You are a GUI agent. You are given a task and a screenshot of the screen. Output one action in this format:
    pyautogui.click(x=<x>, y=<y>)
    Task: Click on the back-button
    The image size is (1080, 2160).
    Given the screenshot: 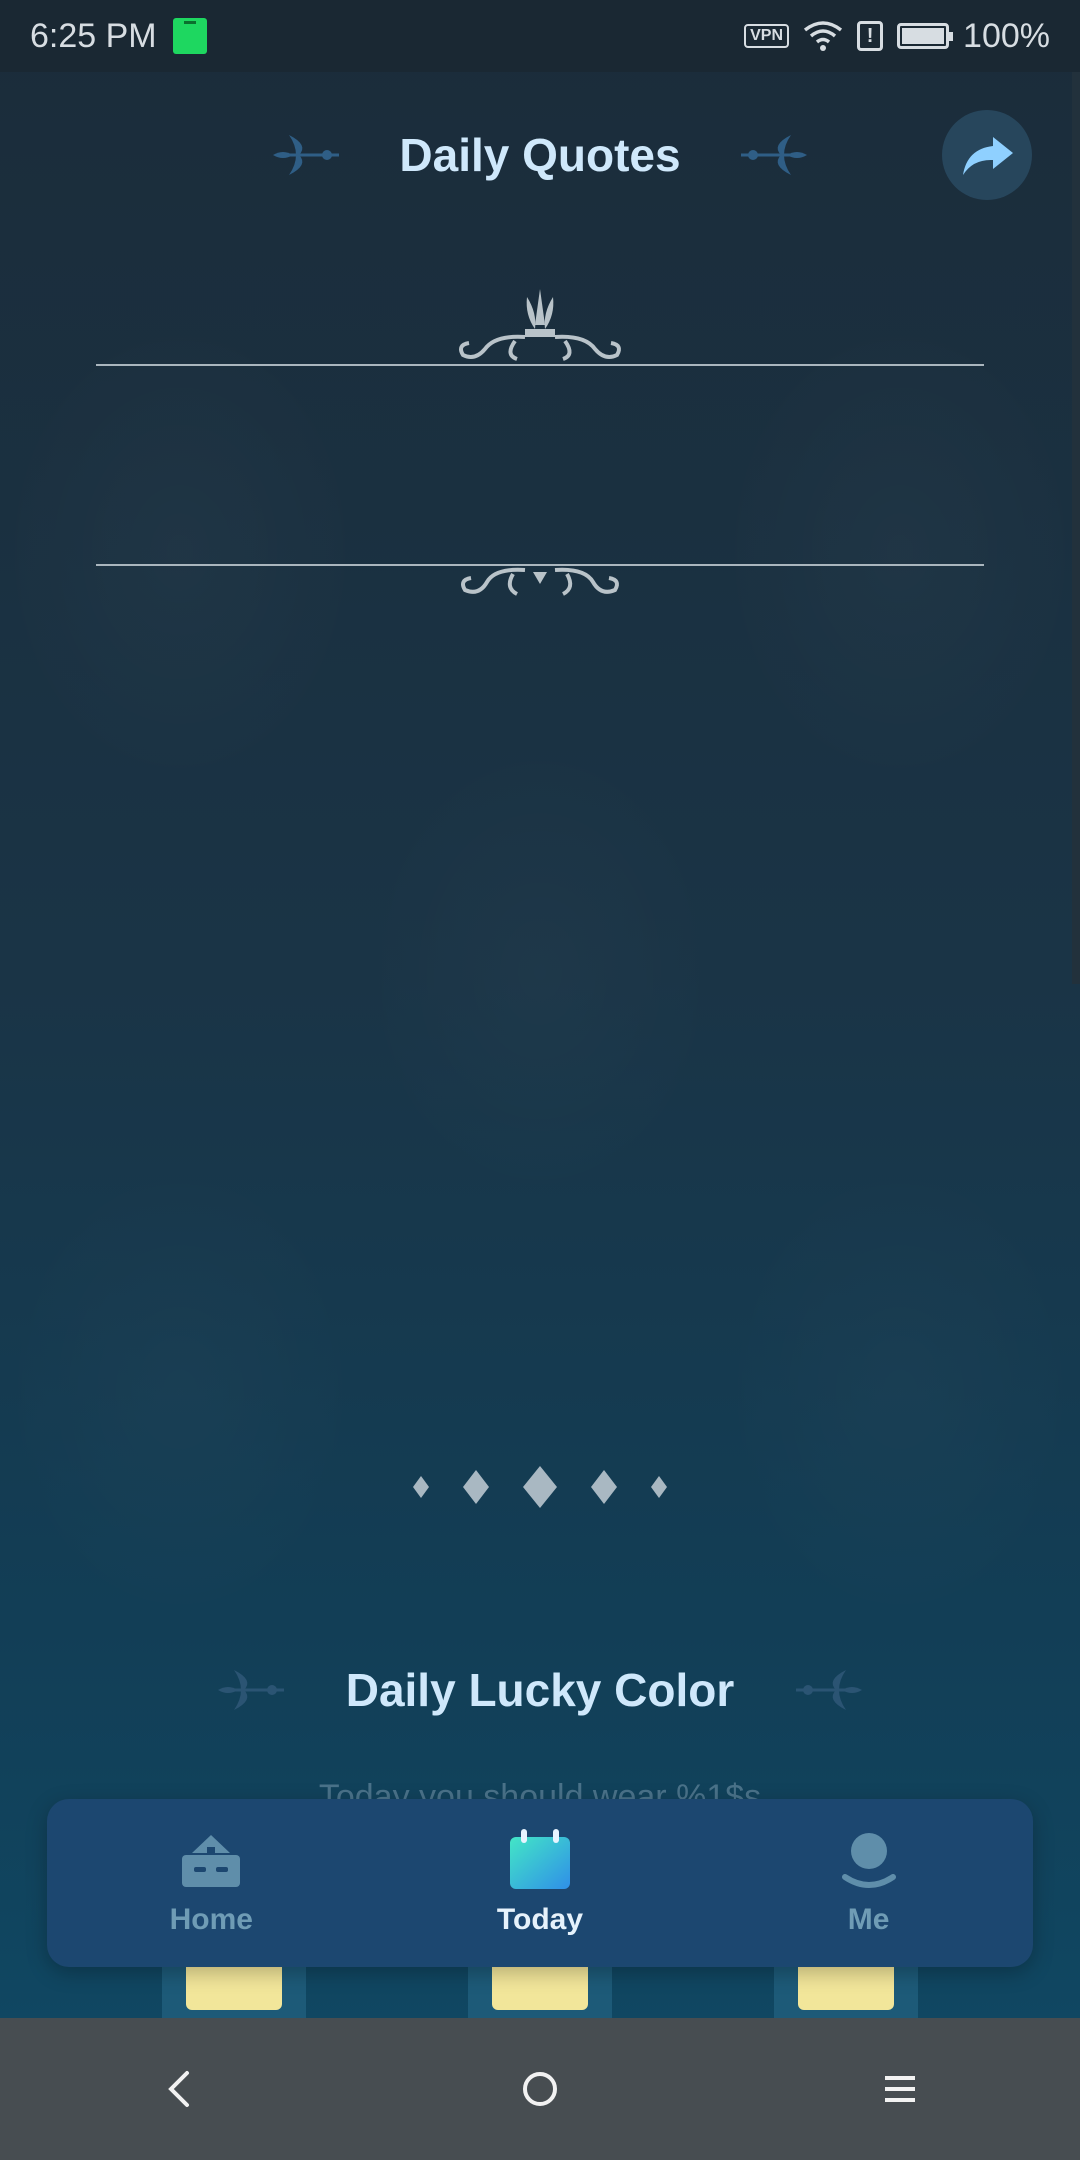 What is the action you would take?
    pyautogui.click(x=180, y=2089)
    